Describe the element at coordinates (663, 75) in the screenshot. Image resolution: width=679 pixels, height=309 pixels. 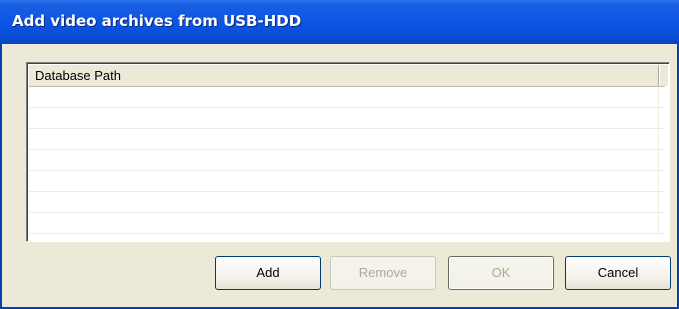
I see `column-header-filler` at that location.